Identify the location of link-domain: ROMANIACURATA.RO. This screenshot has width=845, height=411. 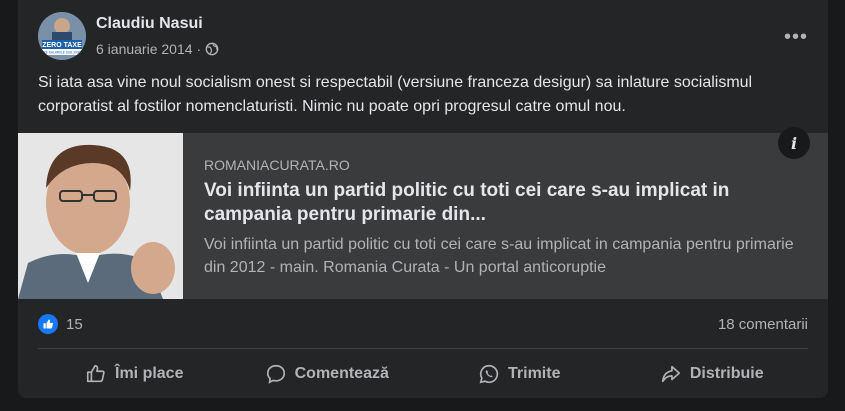
(277, 165).